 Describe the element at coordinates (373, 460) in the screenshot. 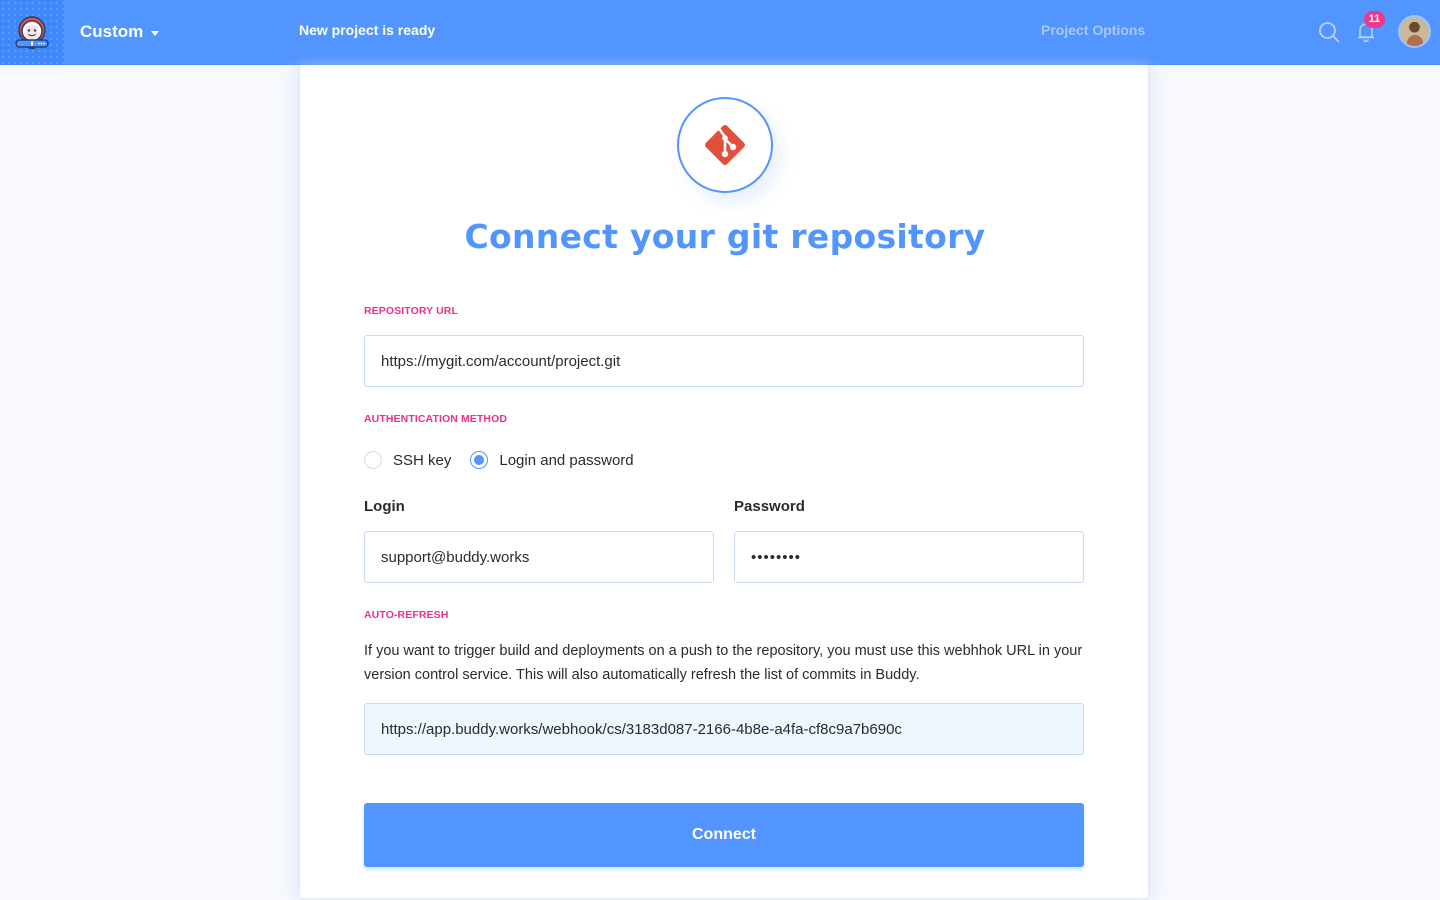

I see `radio-ssh-key-control` at that location.